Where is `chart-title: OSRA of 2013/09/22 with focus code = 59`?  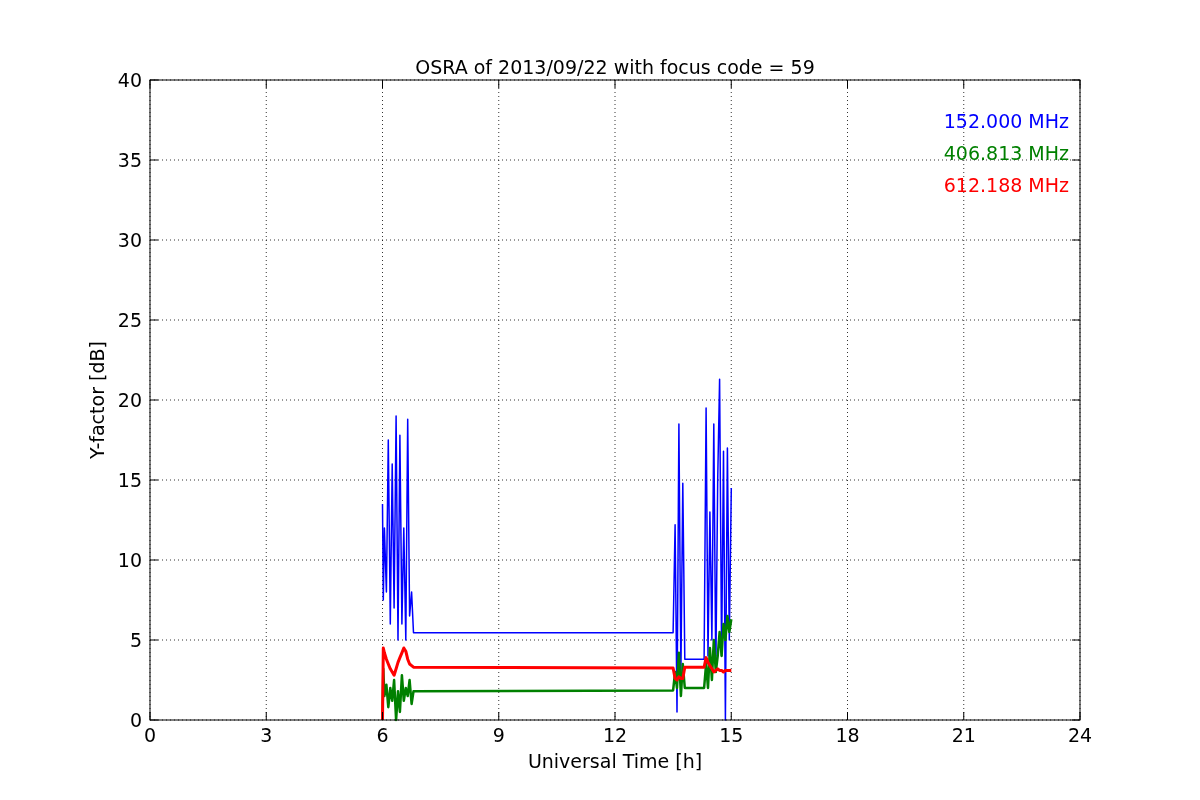
chart-title: OSRA of 2013/09/22 with focus code = 59 is located at coordinates (615, 67).